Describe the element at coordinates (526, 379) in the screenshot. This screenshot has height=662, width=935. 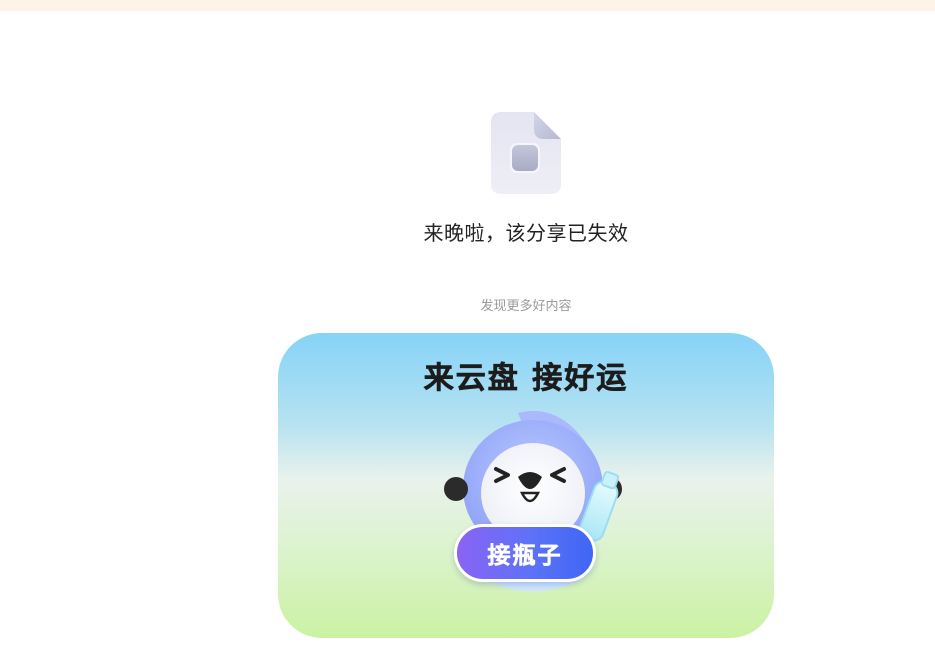
I see `promo-title: 来云盘 接好运` at that location.